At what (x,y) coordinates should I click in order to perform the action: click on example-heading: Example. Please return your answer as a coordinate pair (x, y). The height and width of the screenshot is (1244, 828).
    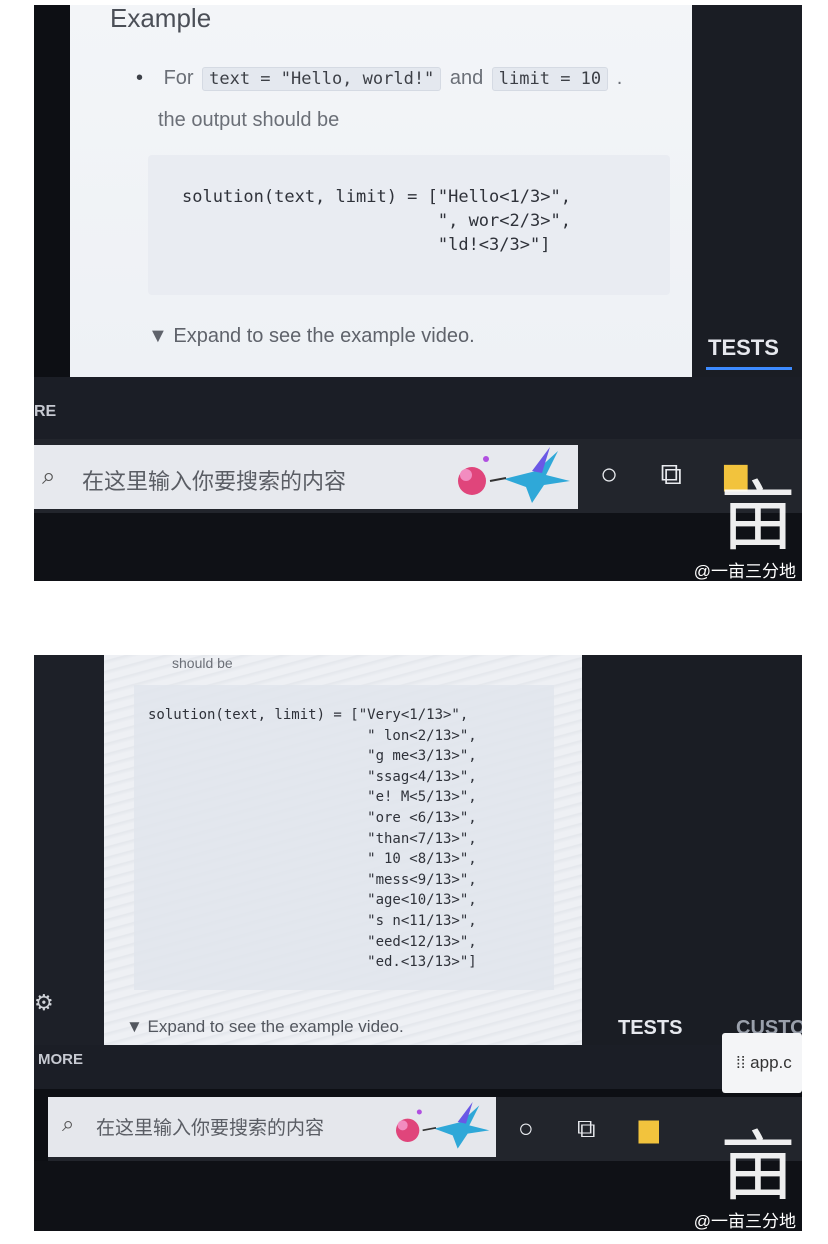
    Looking at the image, I should click on (161, 19).